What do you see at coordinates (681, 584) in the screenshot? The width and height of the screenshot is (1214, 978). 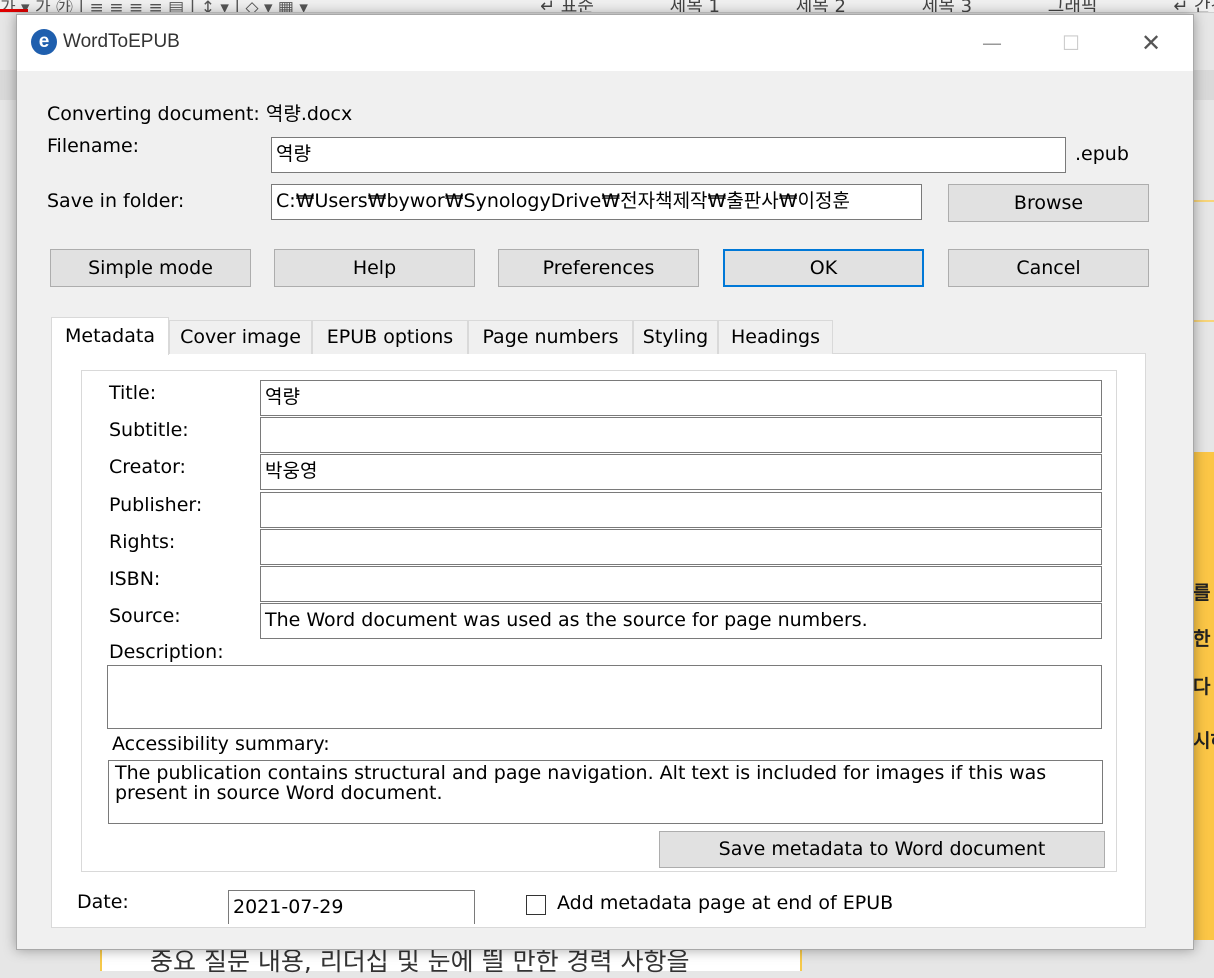 I see `isbn-field` at bounding box center [681, 584].